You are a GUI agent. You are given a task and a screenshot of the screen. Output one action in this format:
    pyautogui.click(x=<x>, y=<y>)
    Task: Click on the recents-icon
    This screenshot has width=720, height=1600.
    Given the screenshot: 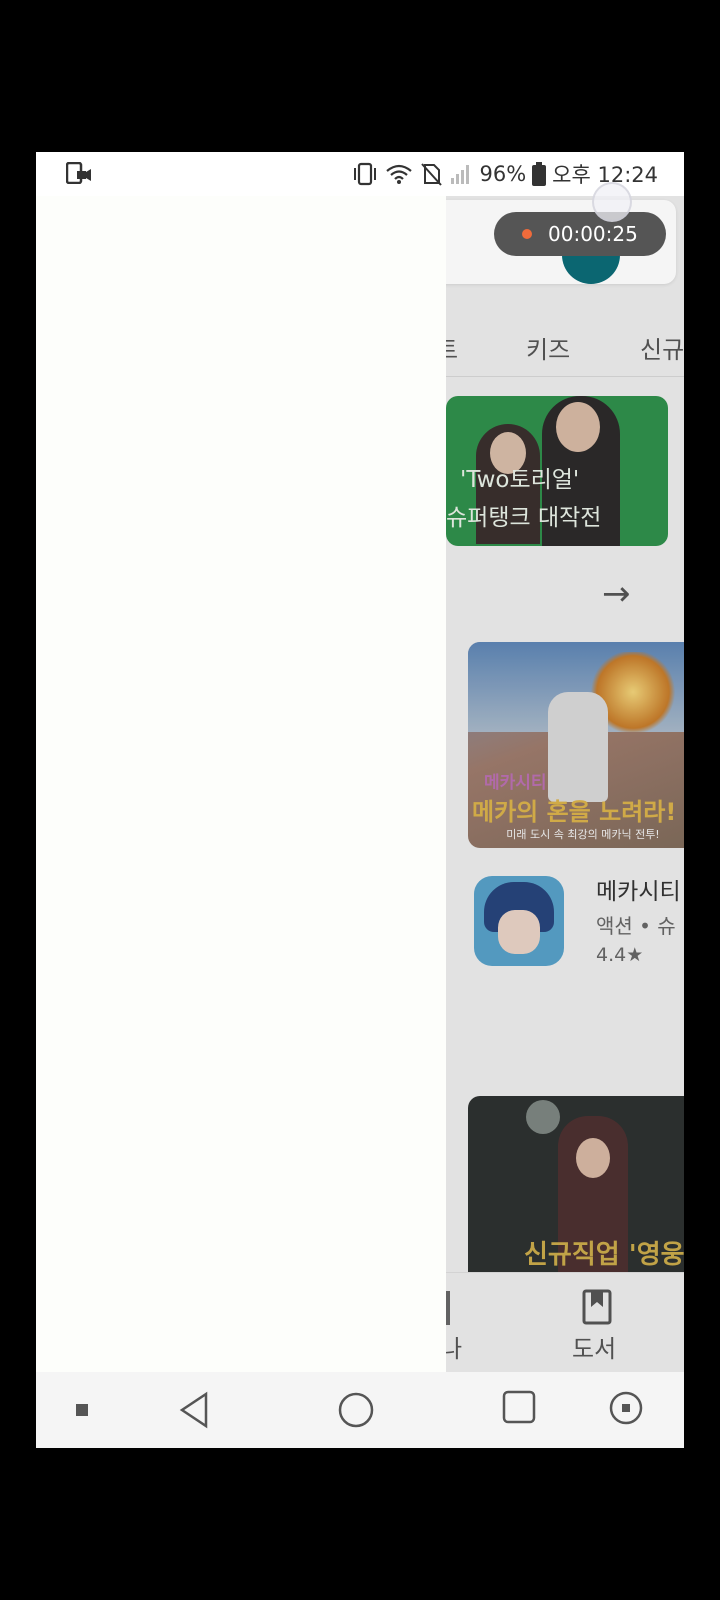 What is the action you would take?
    pyautogui.click(x=519, y=1407)
    